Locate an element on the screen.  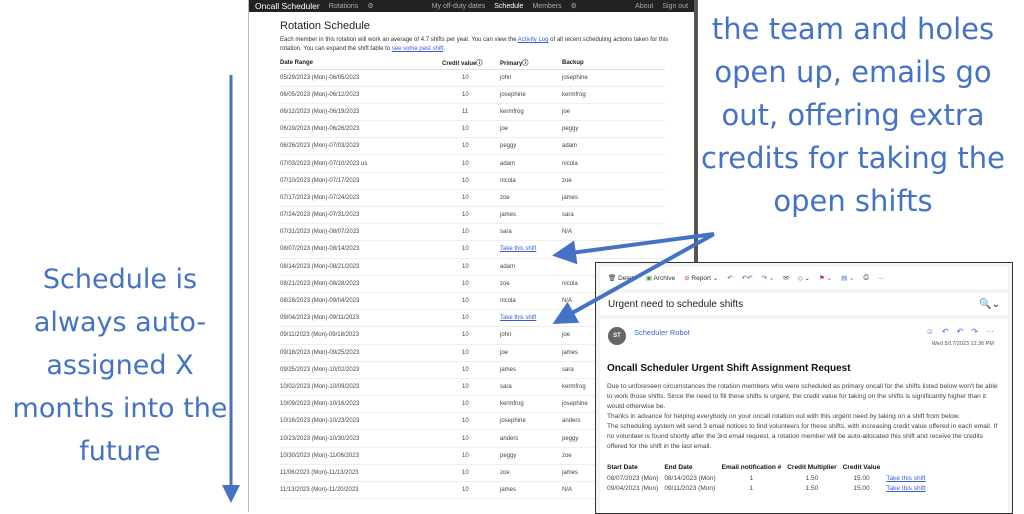
zoom-icon: 🔍⌄ is located at coordinates (989, 304).